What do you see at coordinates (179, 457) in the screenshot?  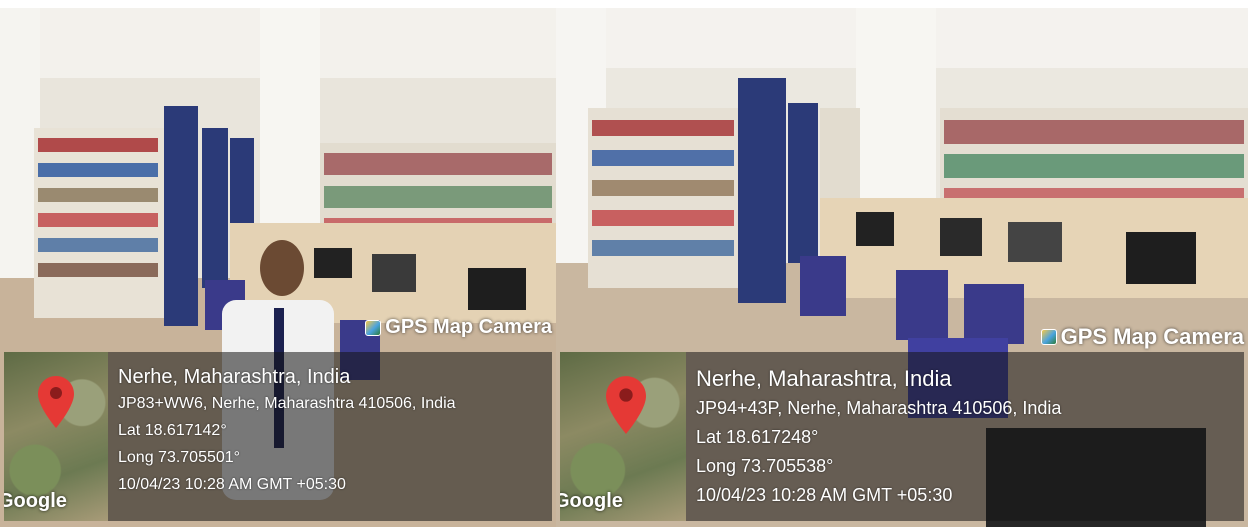 I see `longitude: Long 73.705501°` at bounding box center [179, 457].